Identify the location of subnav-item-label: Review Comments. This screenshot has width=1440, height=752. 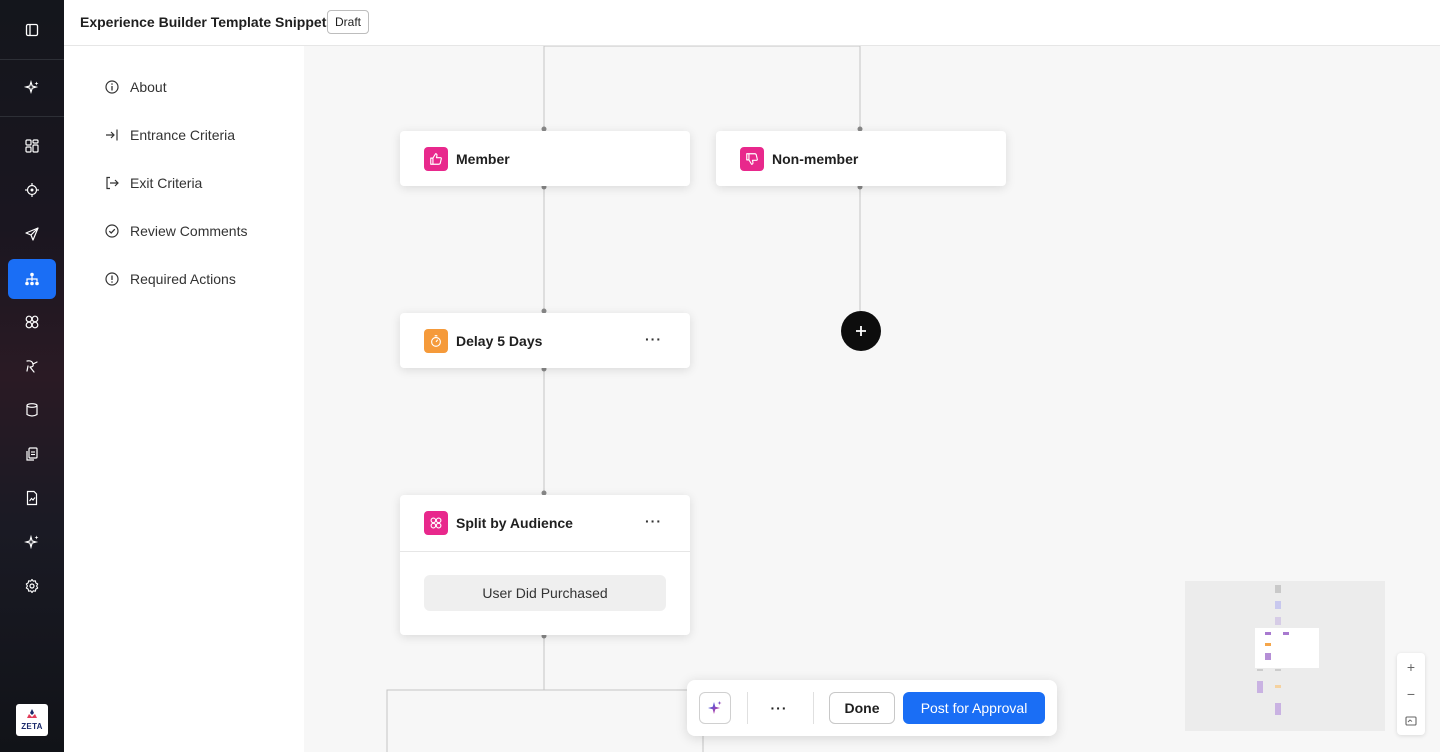
(189, 231).